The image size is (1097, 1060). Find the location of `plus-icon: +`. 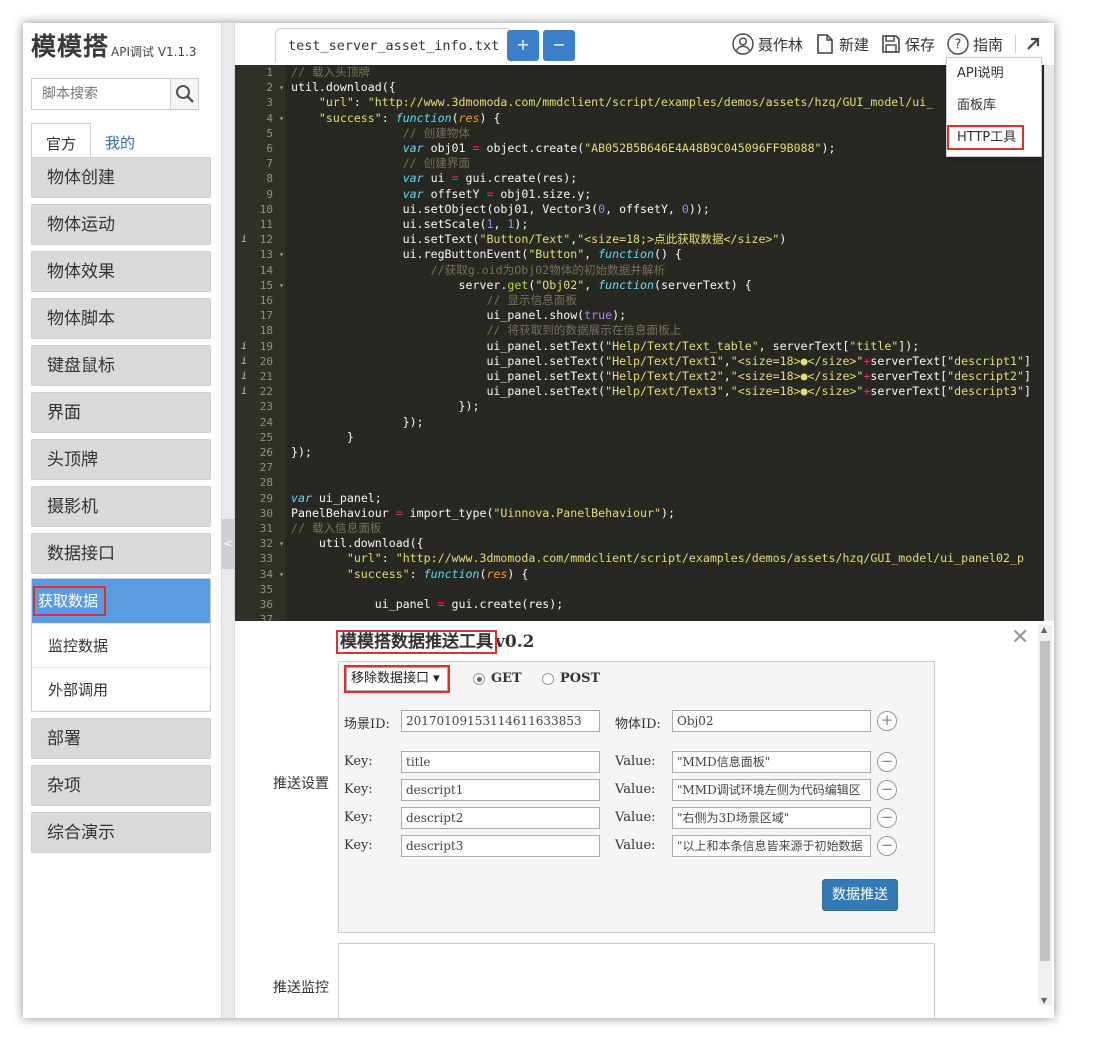

plus-icon: + is located at coordinates (887, 720).